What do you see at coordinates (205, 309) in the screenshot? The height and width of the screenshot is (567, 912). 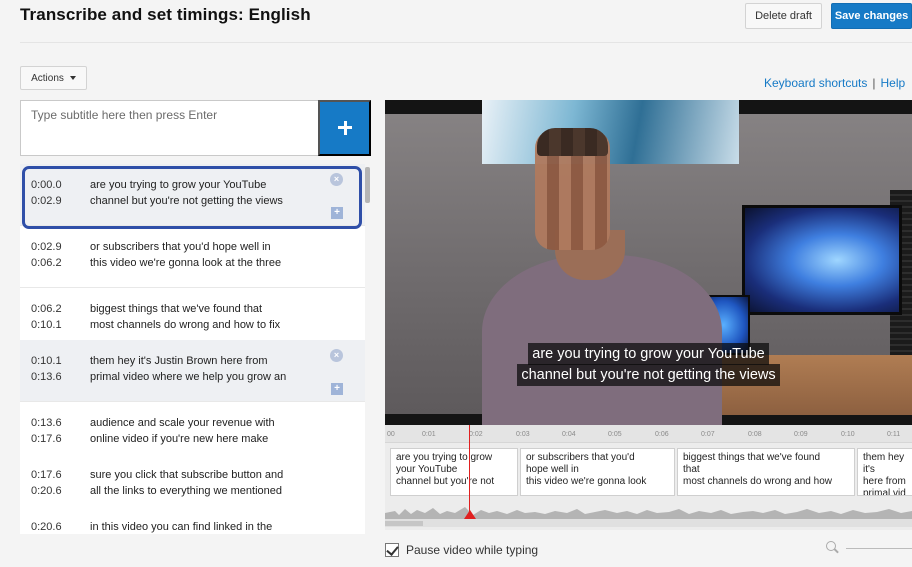 I see `text-line: biggest things that we've found that` at bounding box center [205, 309].